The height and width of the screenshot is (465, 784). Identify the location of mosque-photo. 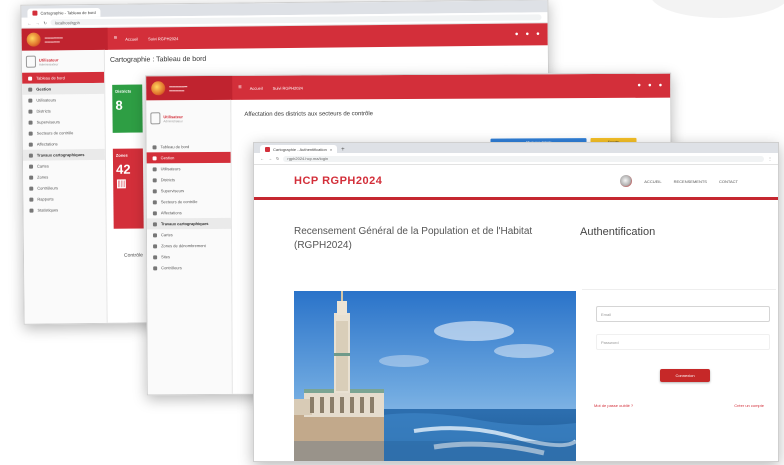
(435, 376).